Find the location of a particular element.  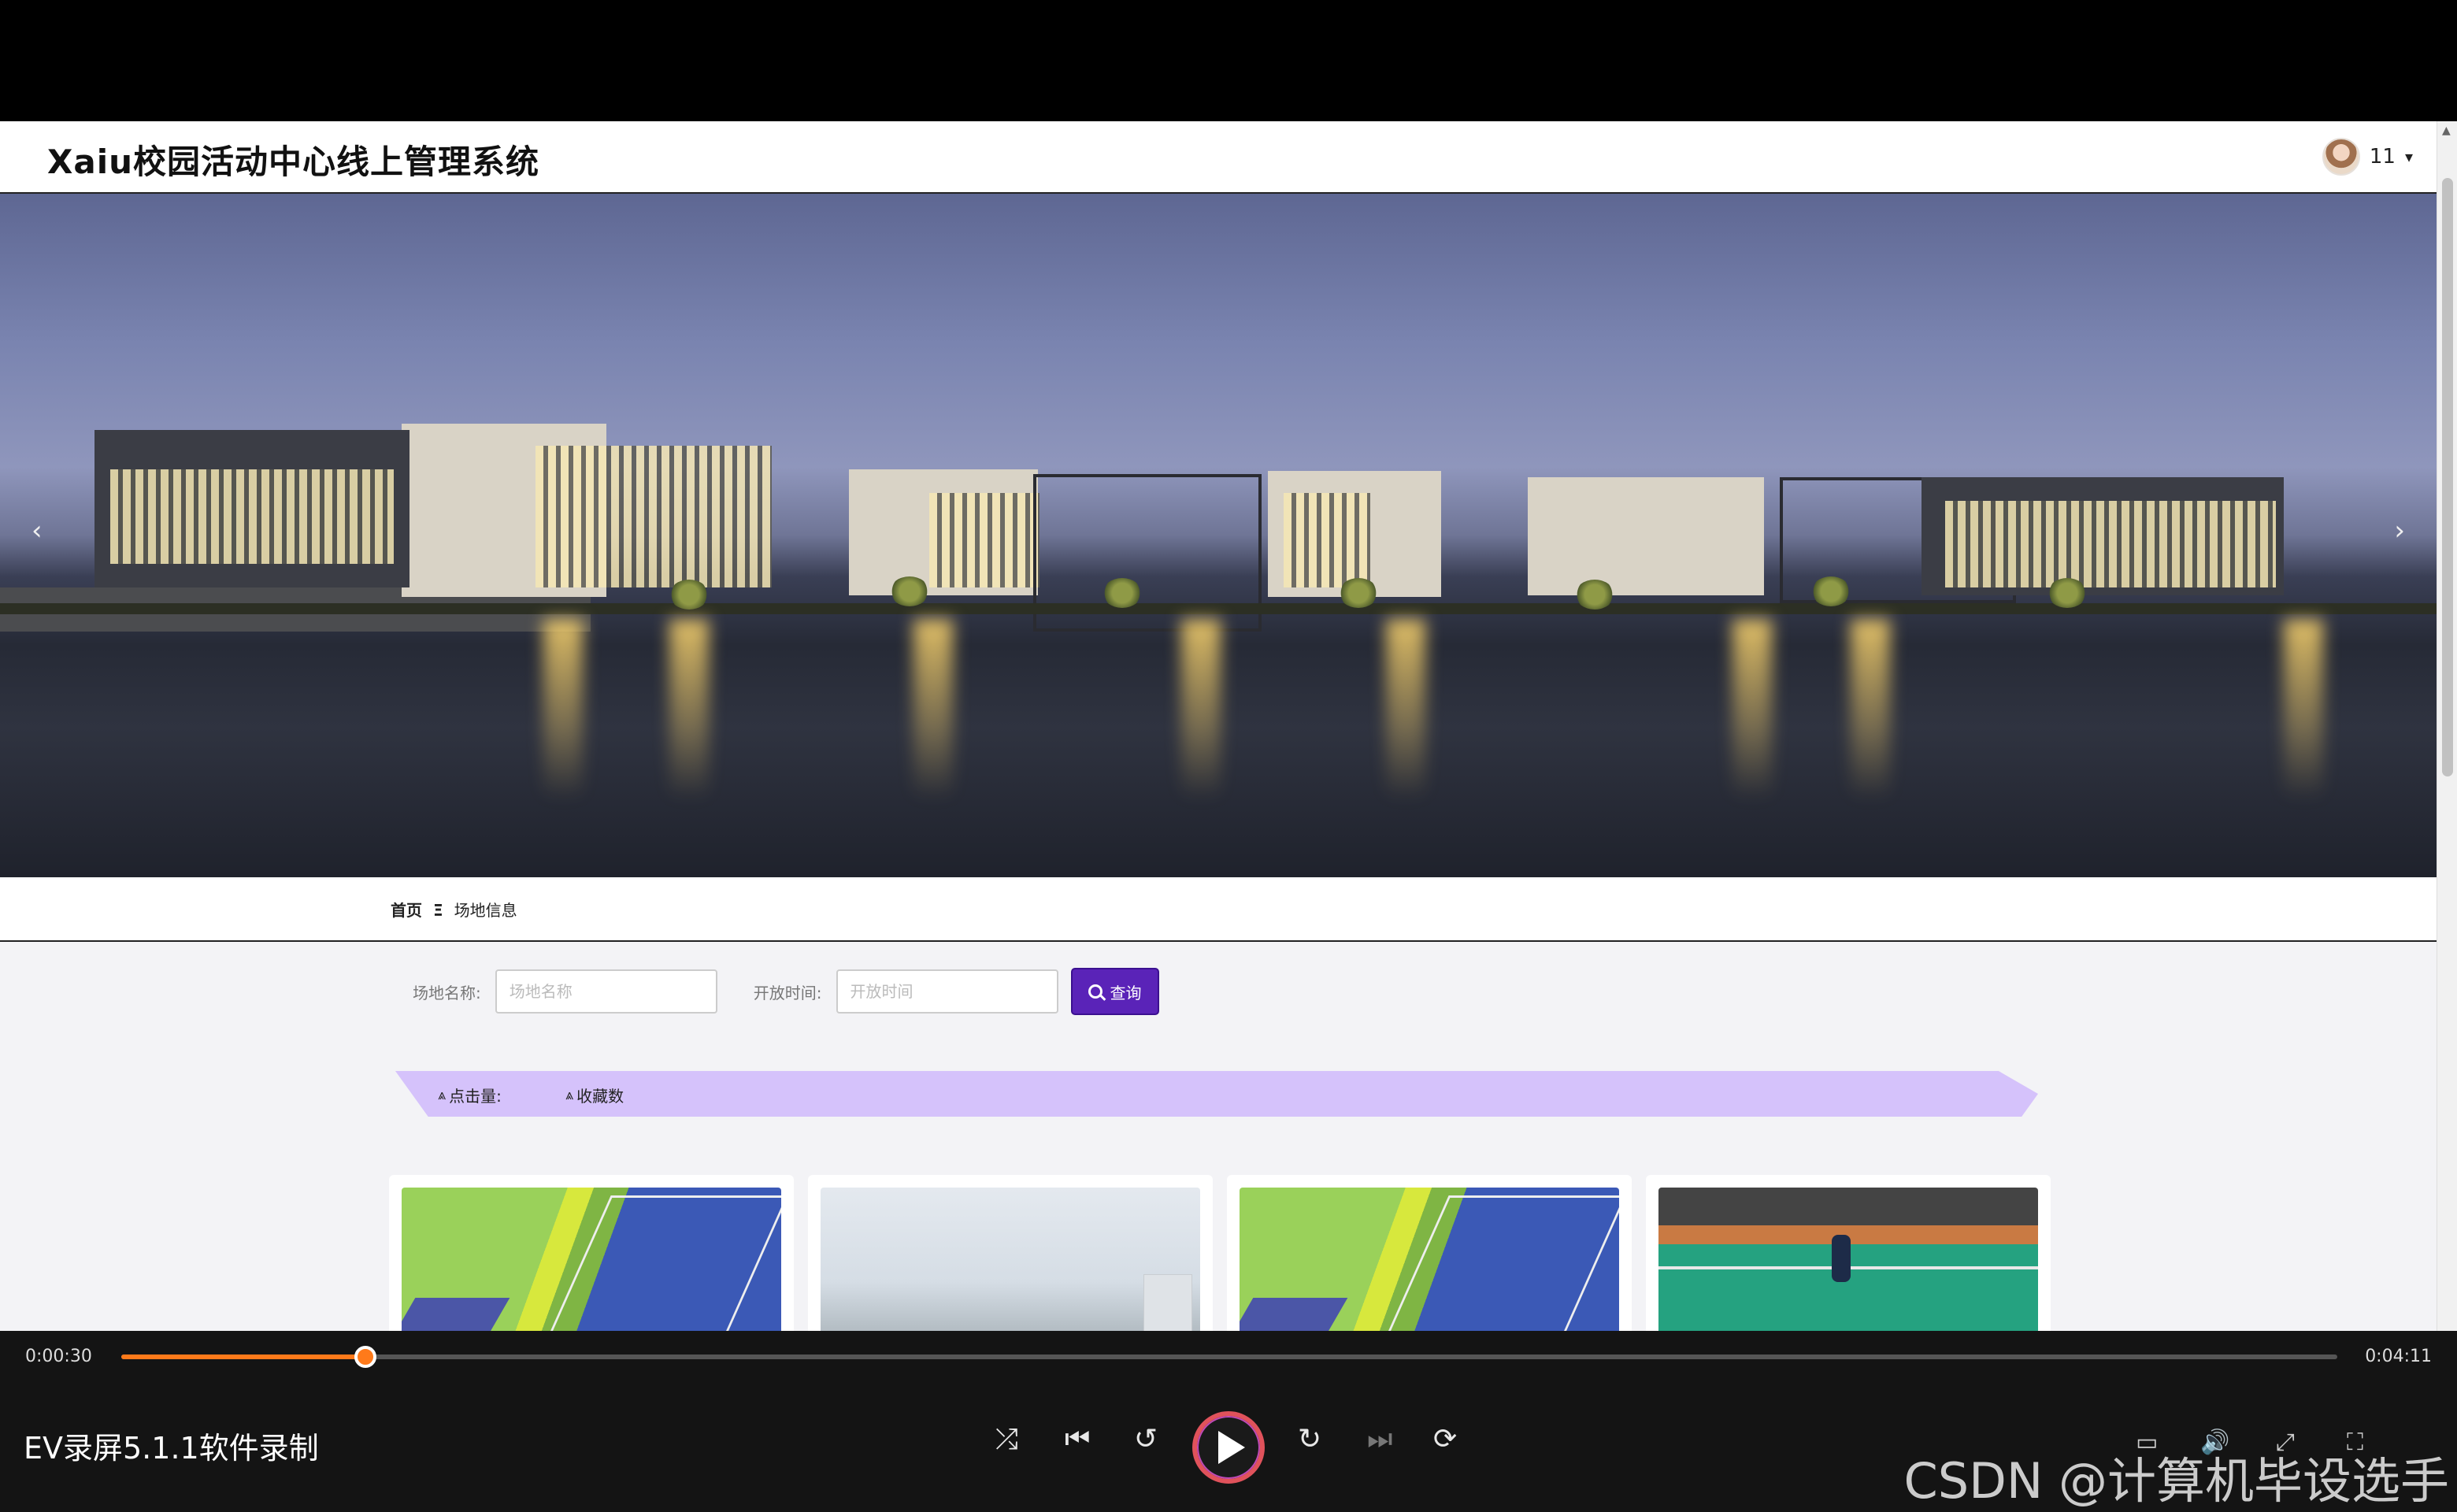

page-scrollbar: ▲ is located at coordinates (2447, 726).